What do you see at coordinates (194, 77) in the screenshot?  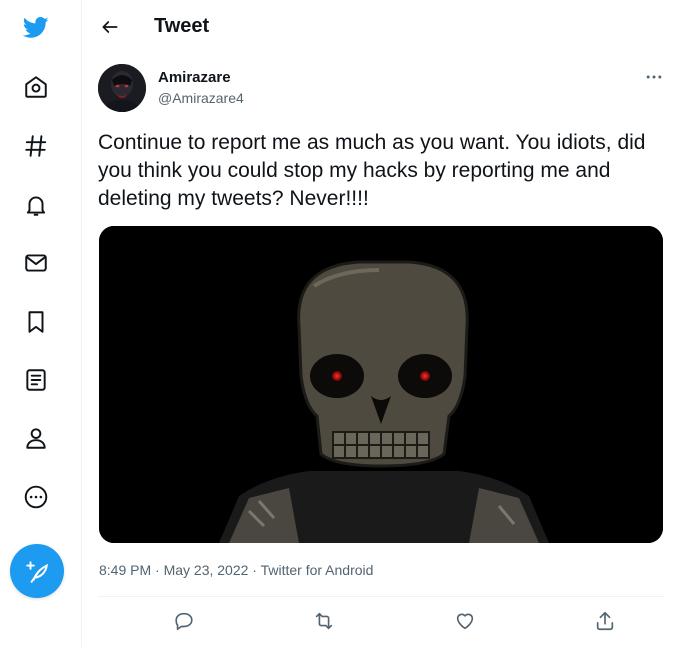 I see `author-name: Amirazare` at bounding box center [194, 77].